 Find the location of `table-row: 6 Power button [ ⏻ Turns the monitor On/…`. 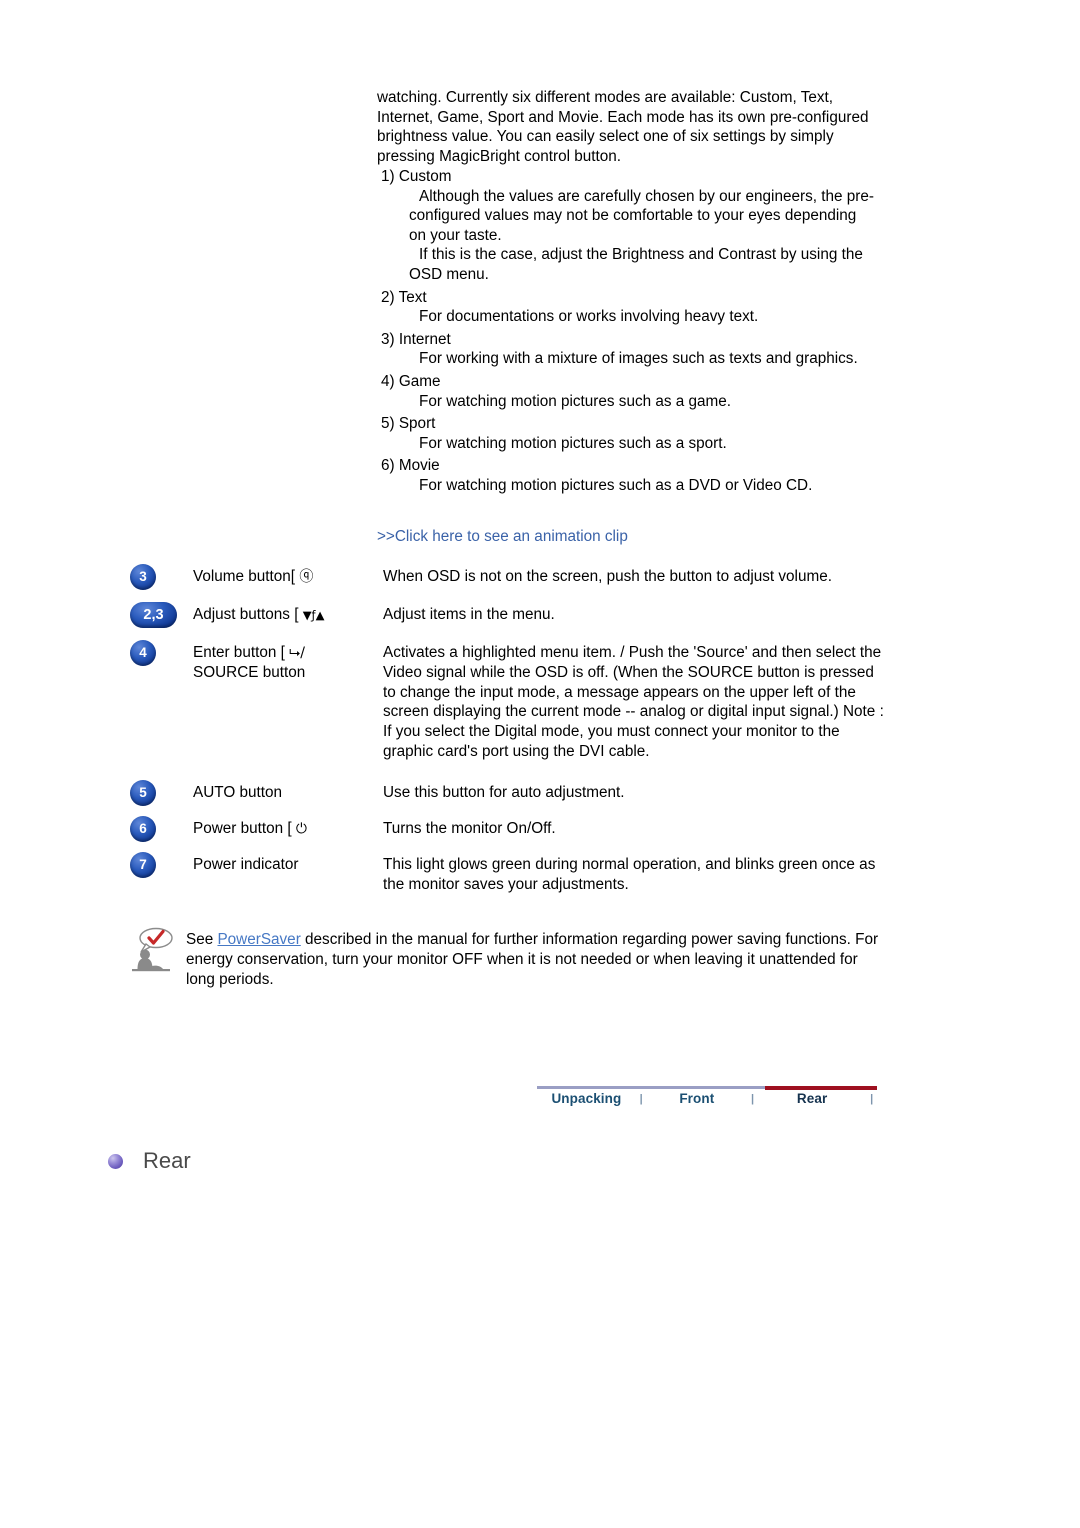

table-row: 6 Power button [ ⏻ Turns the monitor On/… is located at coordinates (510, 828).